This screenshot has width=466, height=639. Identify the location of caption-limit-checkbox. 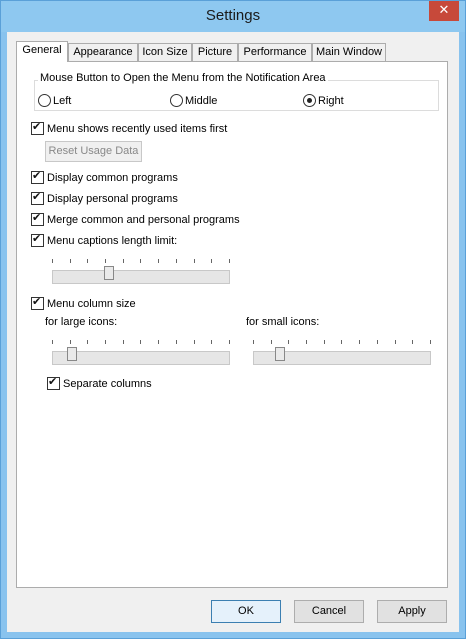
(37, 239).